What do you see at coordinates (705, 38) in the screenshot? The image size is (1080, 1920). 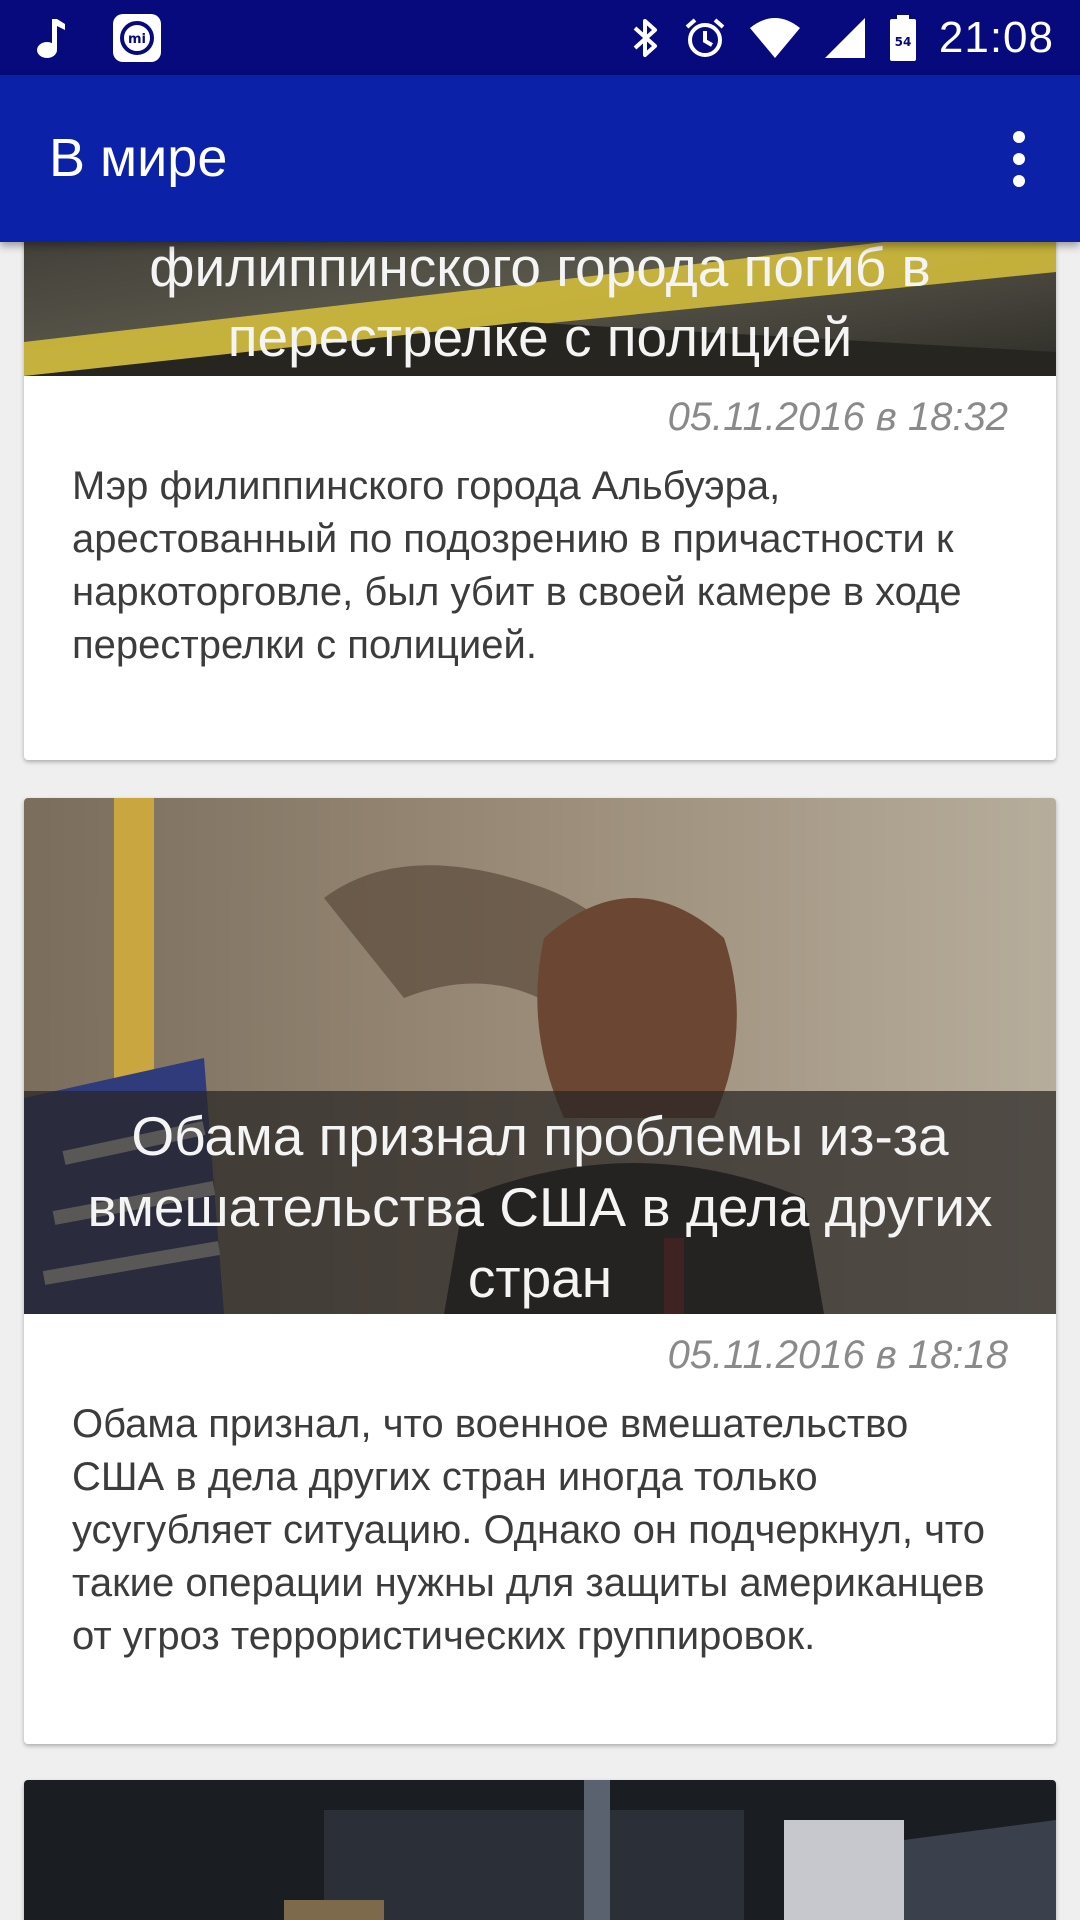 I see `alarm-icon` at bounding box center [705, 38].